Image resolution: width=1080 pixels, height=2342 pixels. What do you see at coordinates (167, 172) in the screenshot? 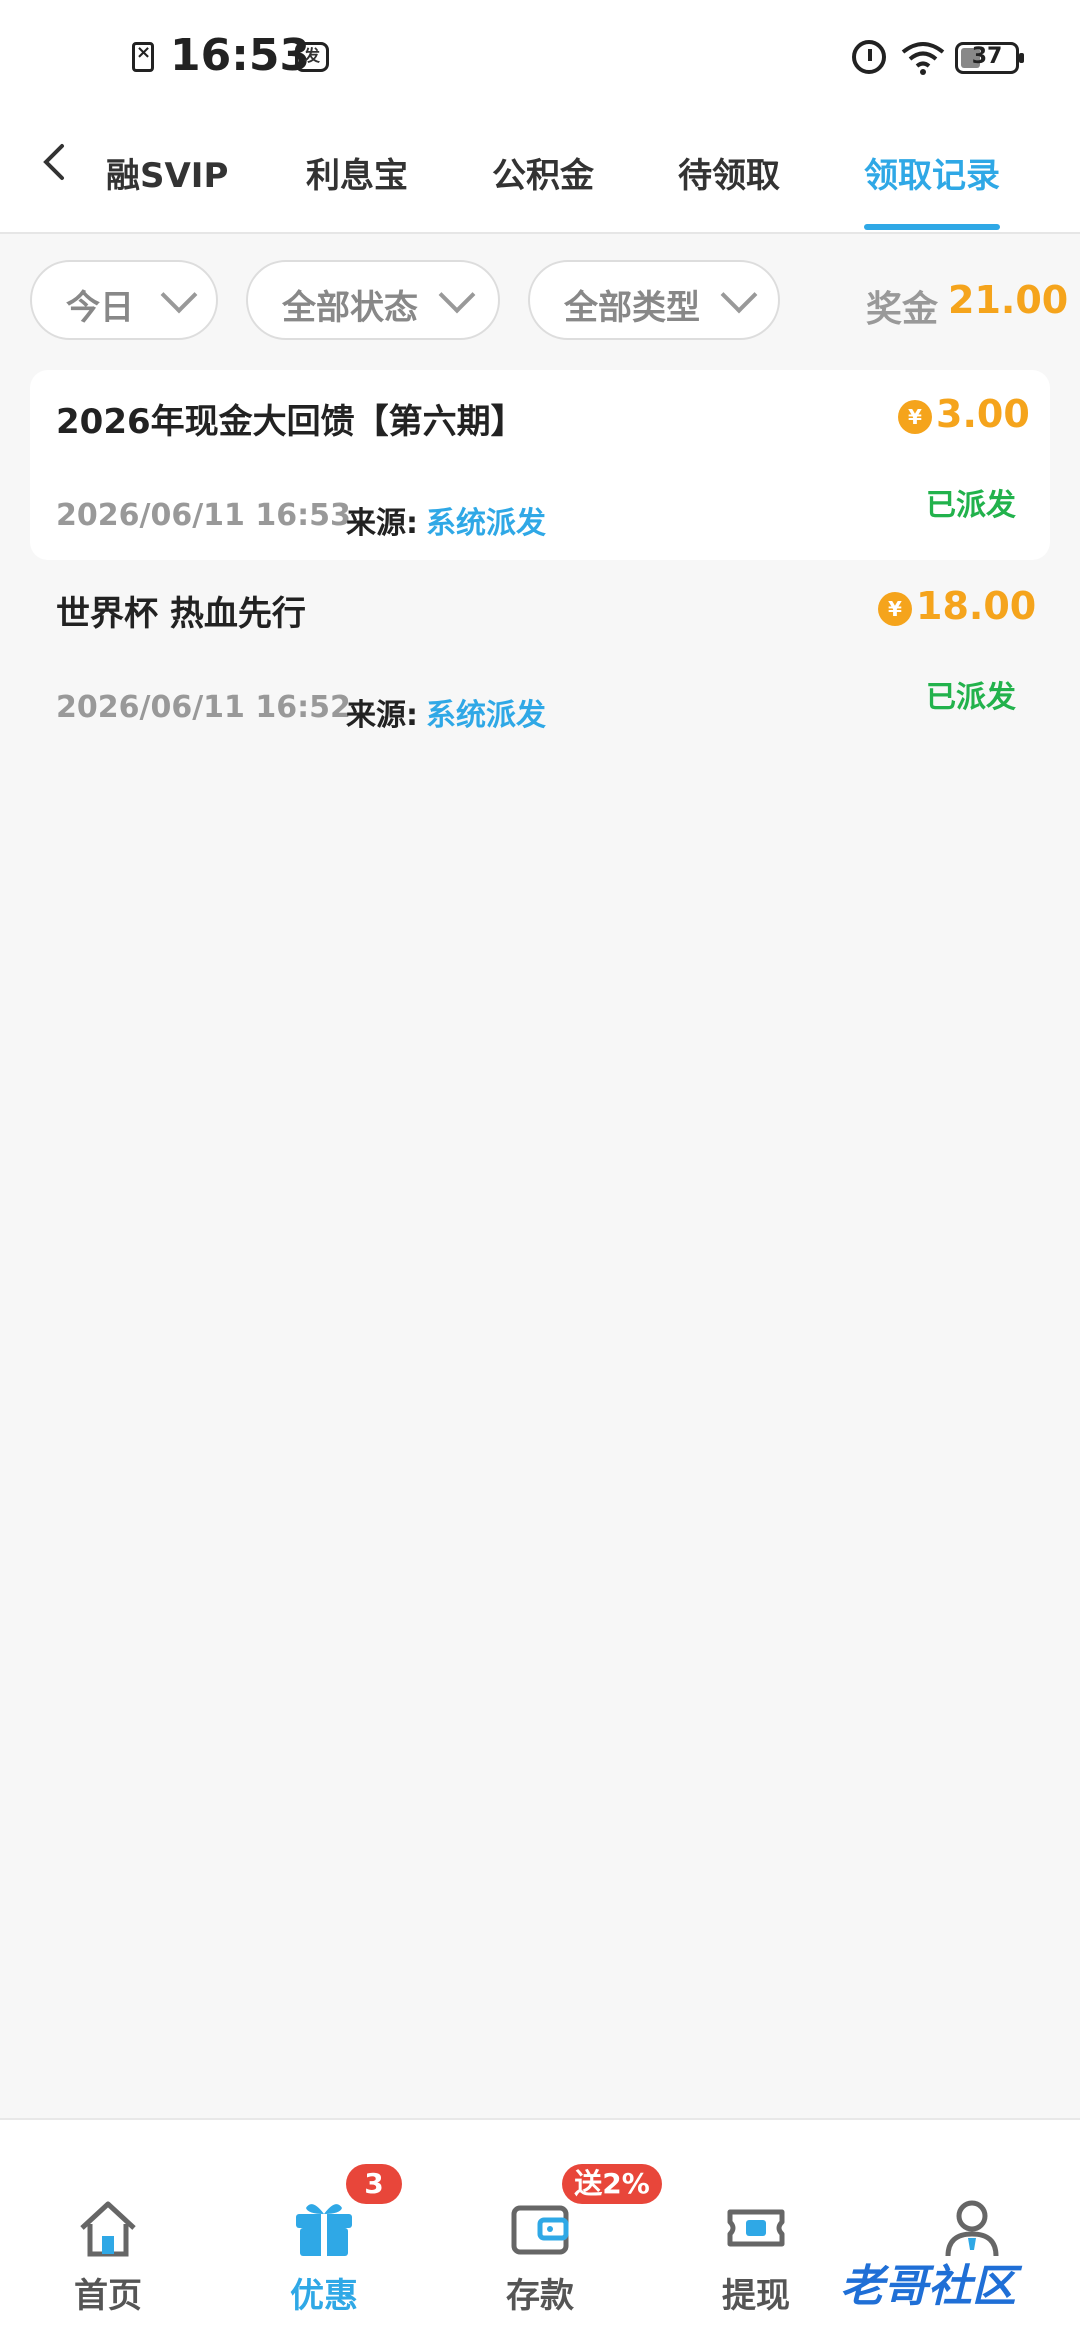
I see `tab-svip: 融SVIP` at bounding box center [167, 172].